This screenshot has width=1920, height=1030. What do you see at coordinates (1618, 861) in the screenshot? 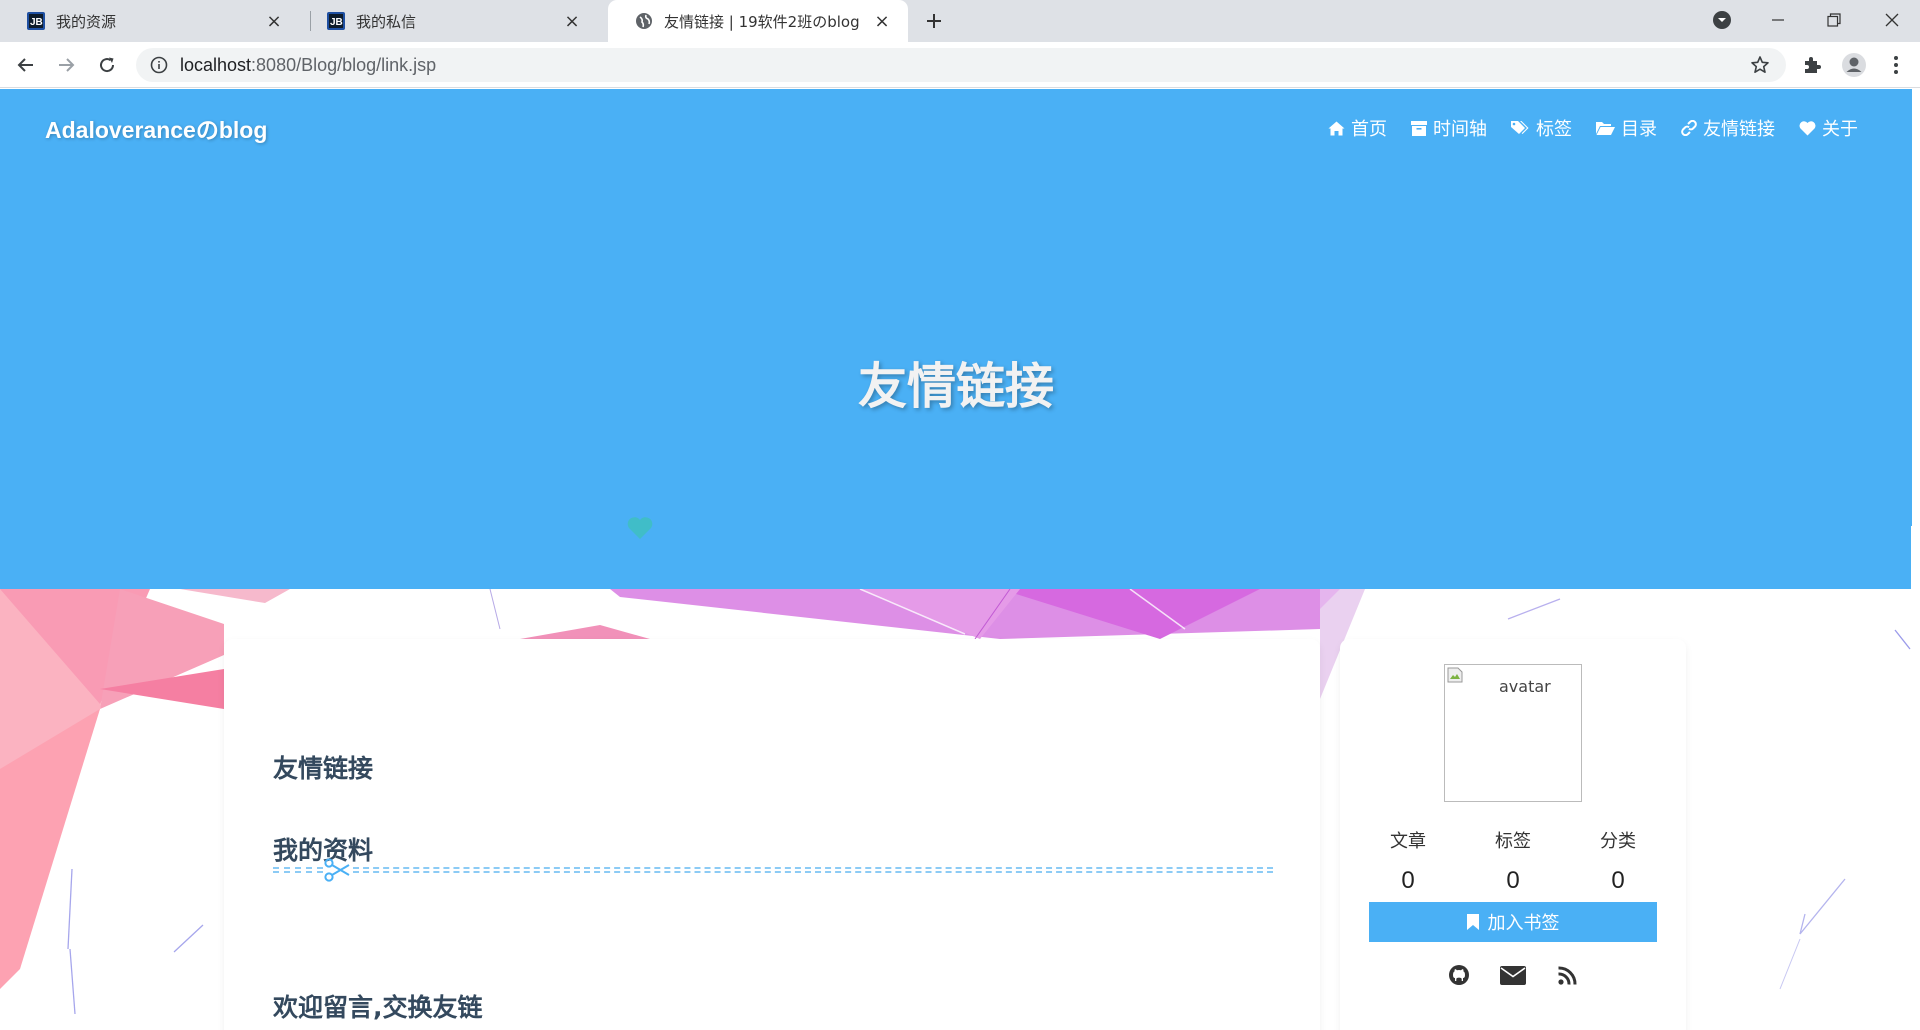
I see `stat-categories: 分类 0` at bounding box center [1618, 861].